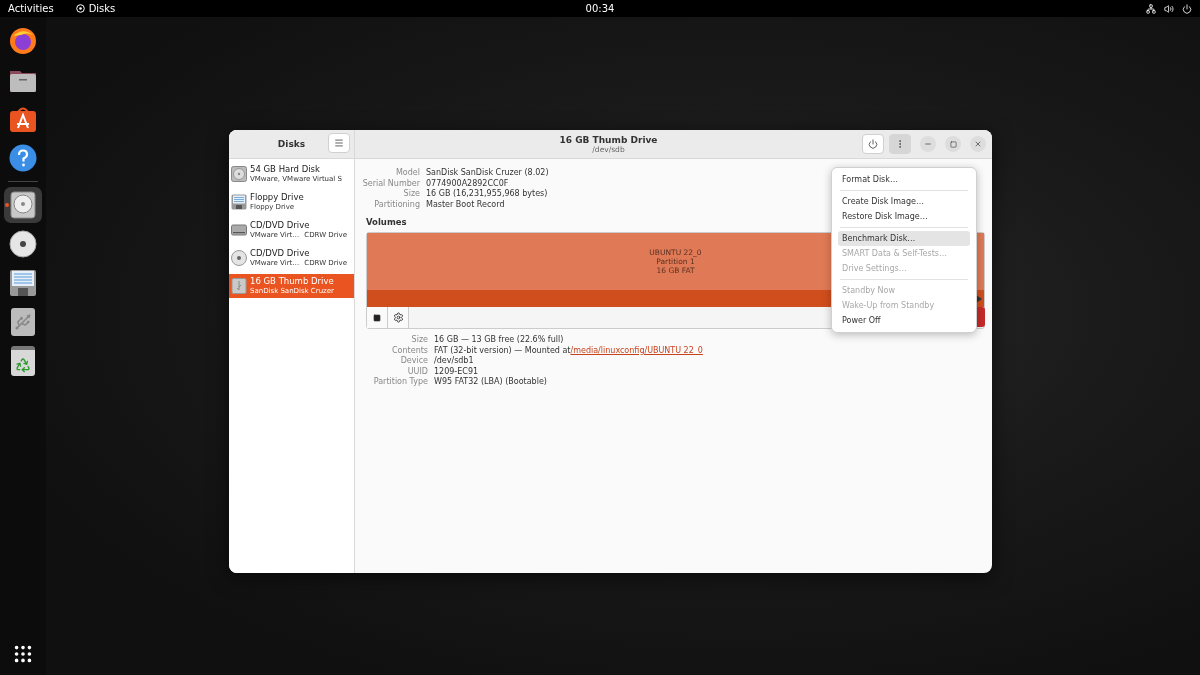  What do you see at coordinates (869, 291) in the screenshot?
I see `menu-item: Standby Now` at bounding box center [869, 291].